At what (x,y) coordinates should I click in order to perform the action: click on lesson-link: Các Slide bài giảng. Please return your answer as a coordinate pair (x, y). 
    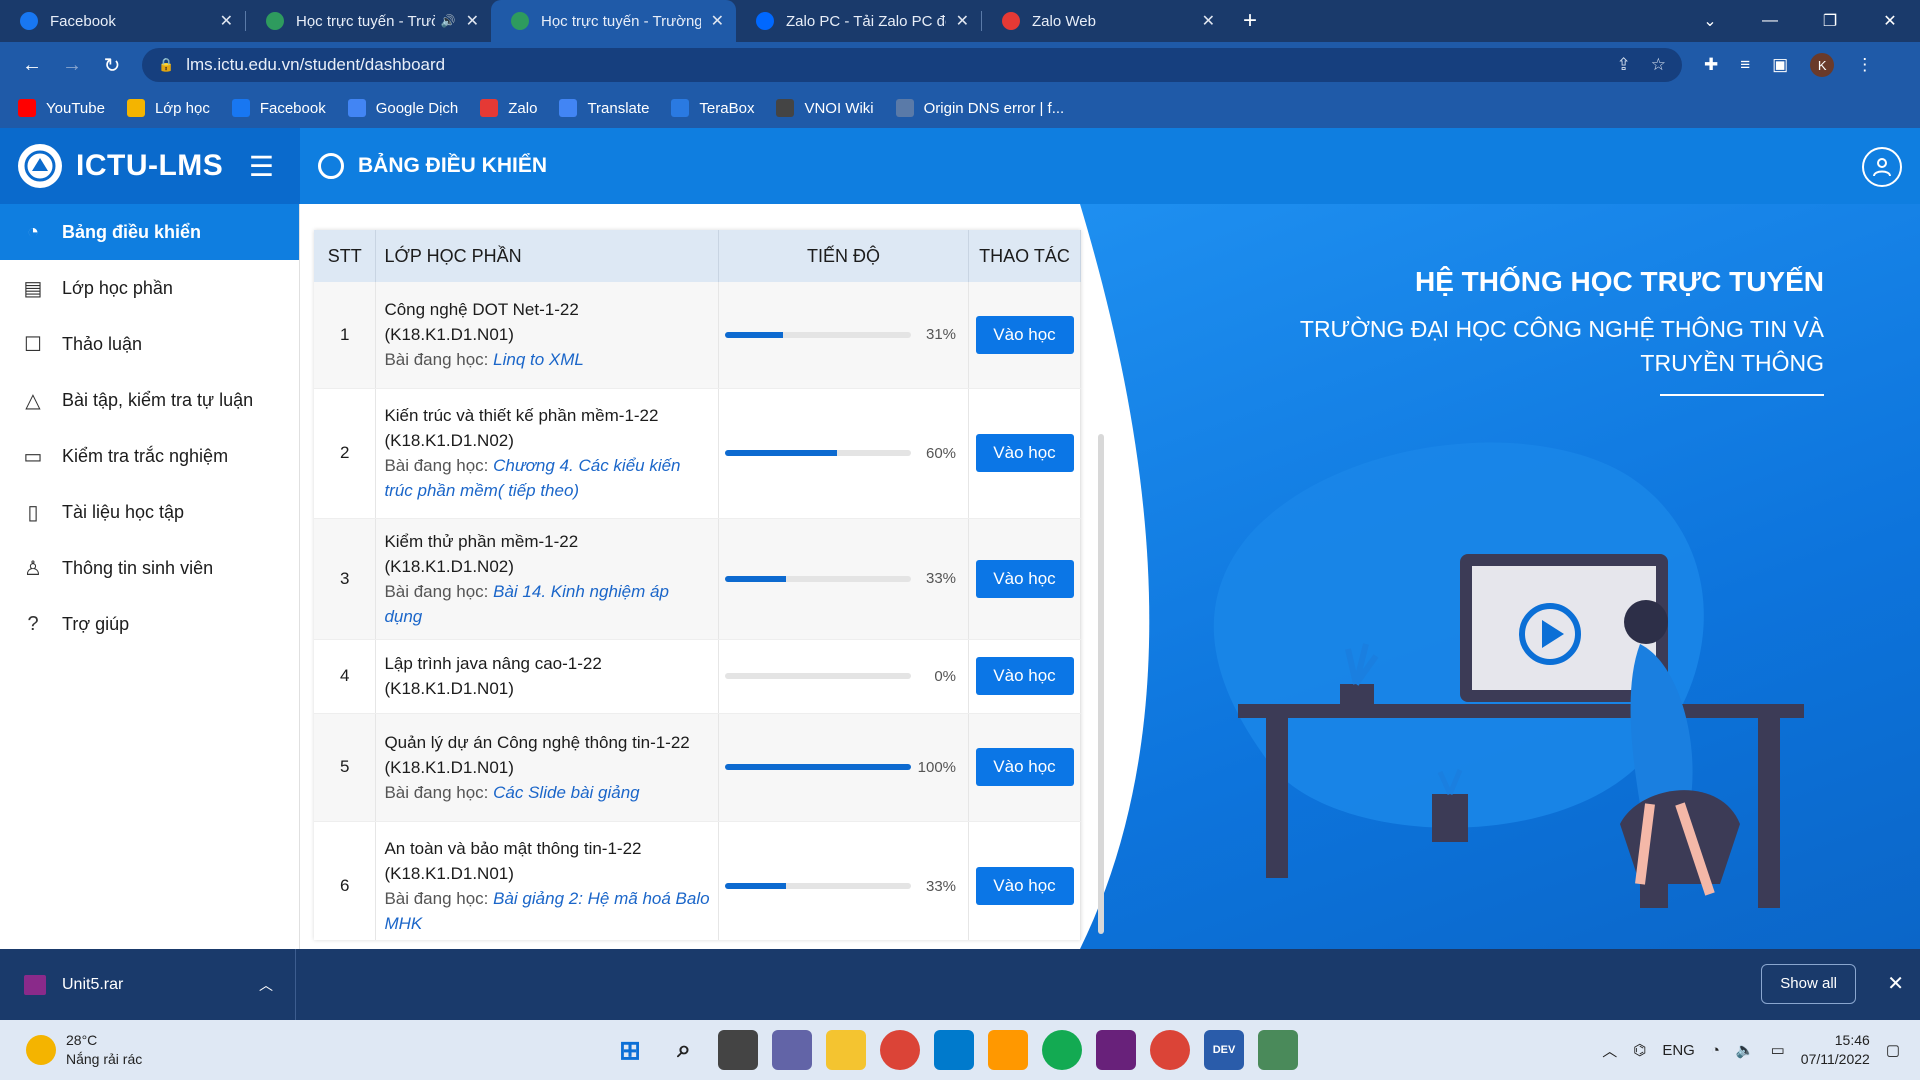
    Looking at the image, I should click on (566, 792).